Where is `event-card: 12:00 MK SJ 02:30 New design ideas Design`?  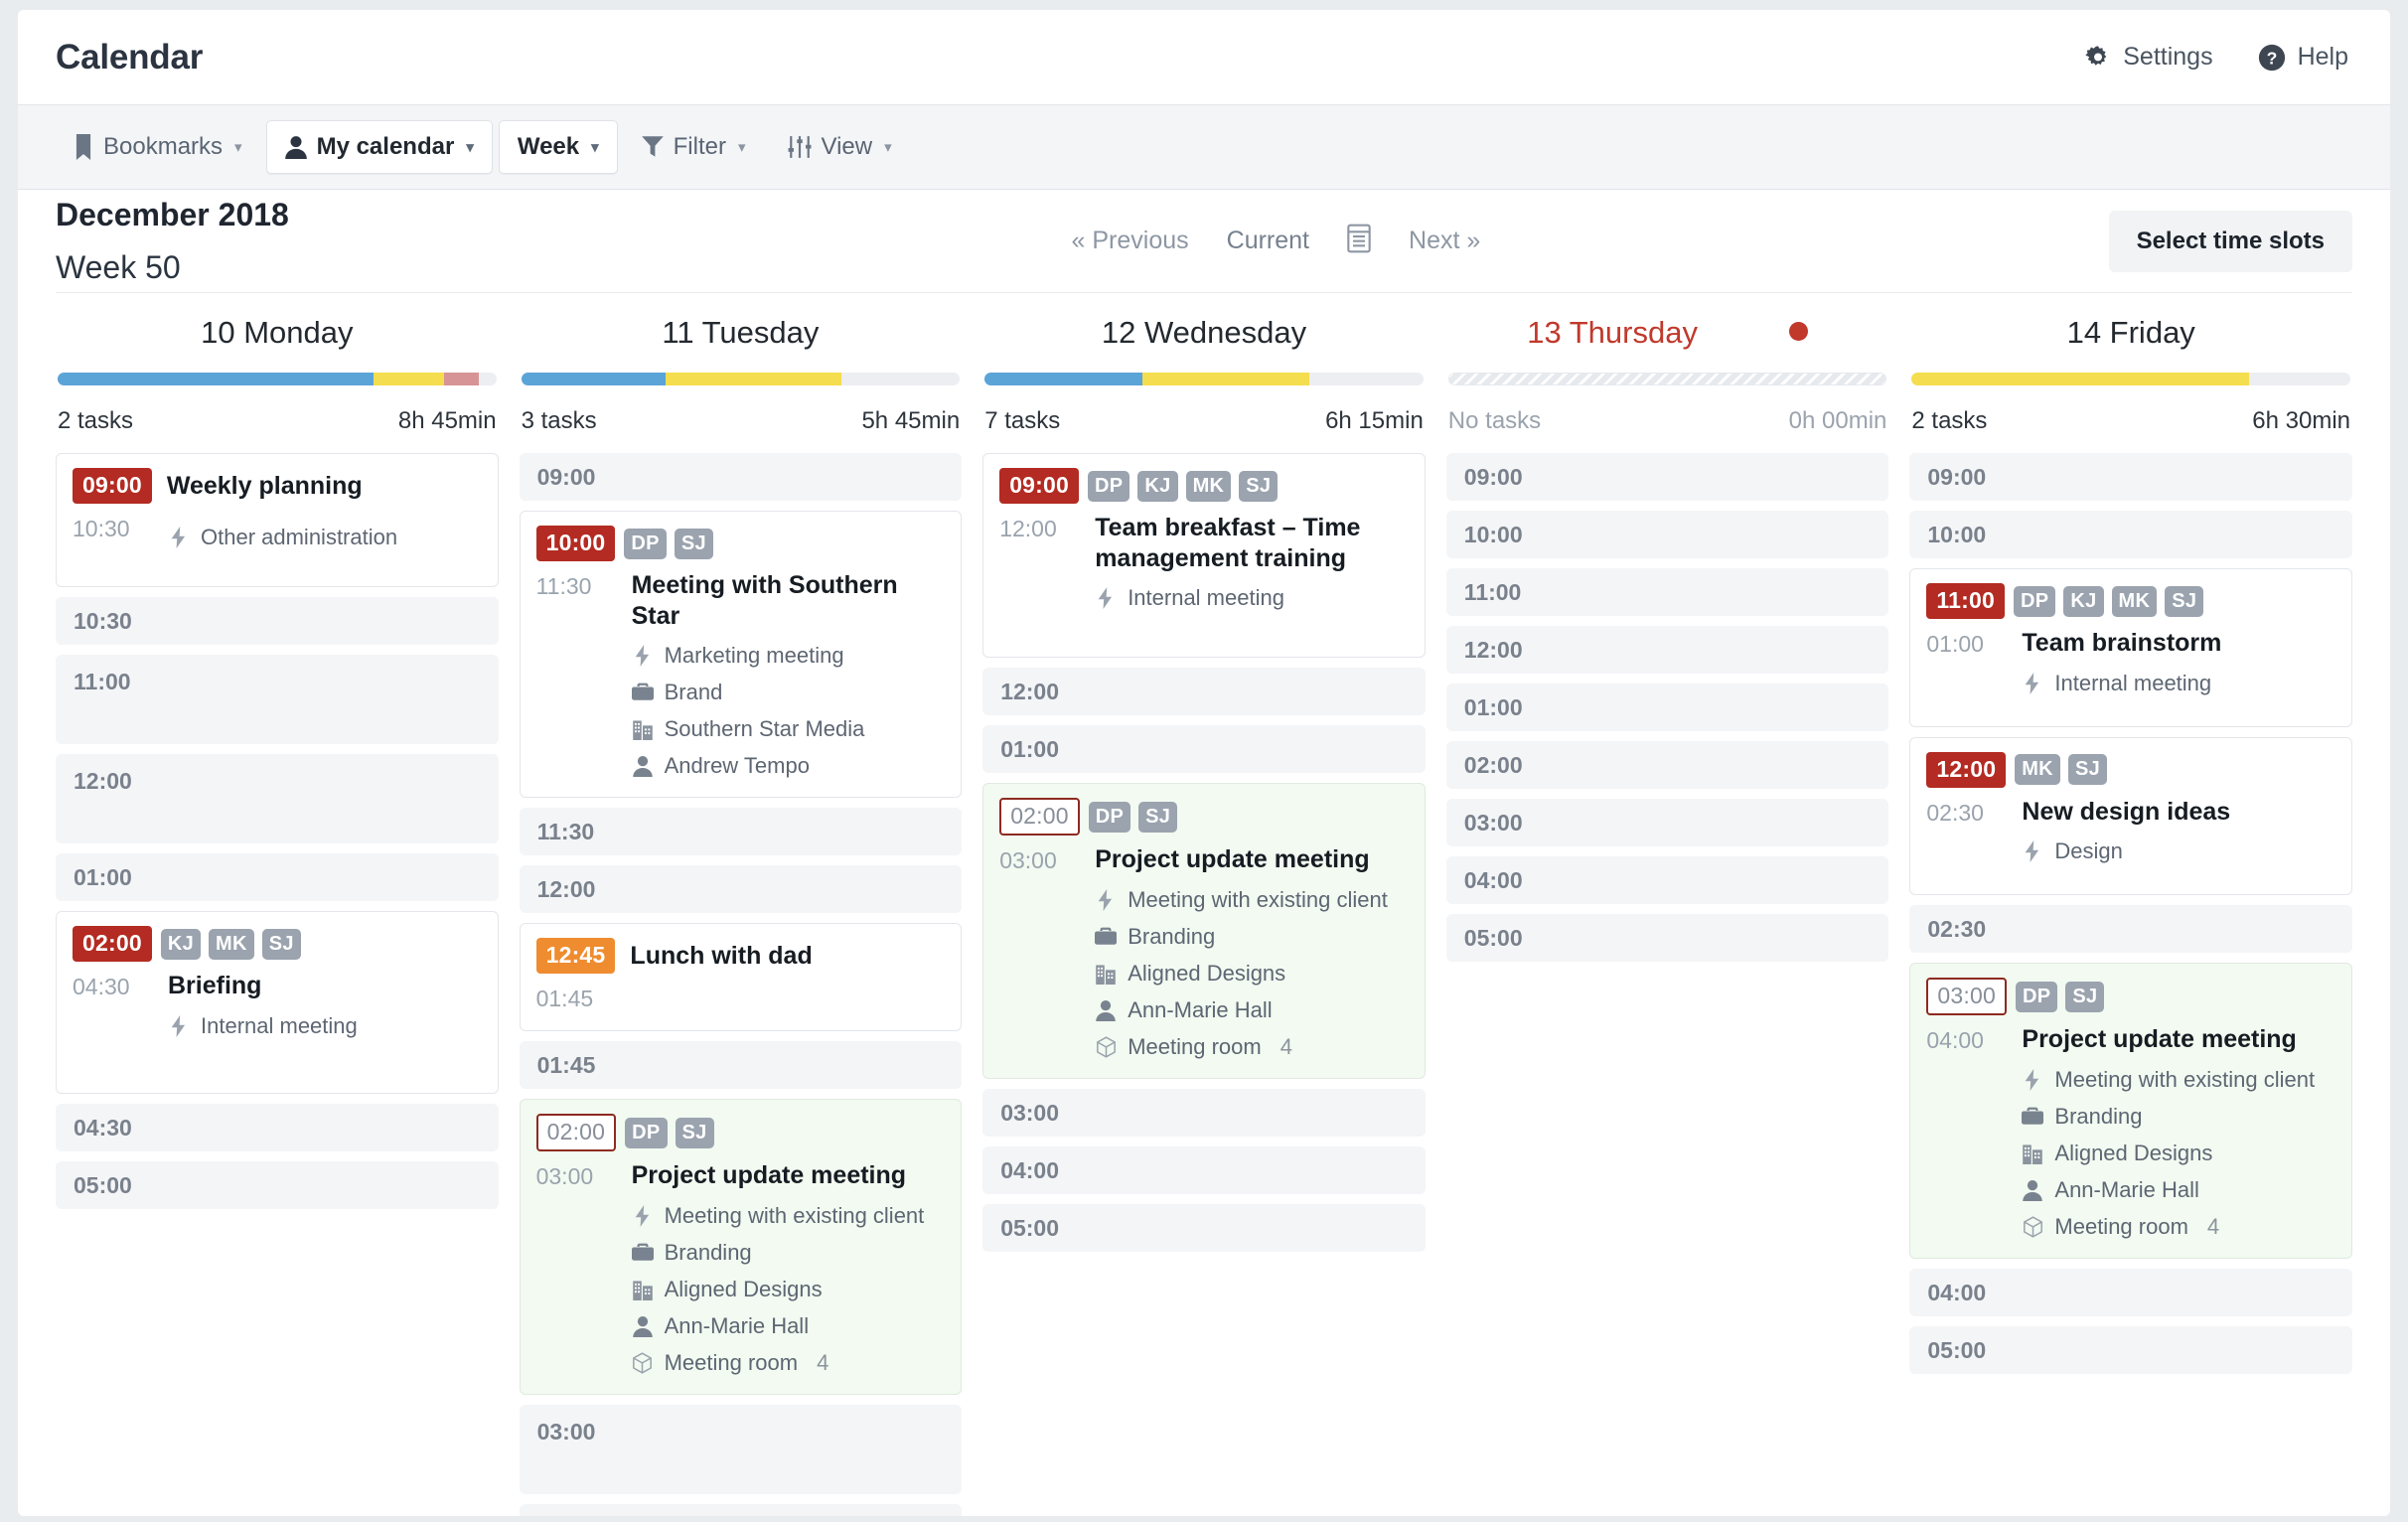 event-card: 12:00 MK SJ 02:30 New design ideas Design is located at coordinates (2131, 815).